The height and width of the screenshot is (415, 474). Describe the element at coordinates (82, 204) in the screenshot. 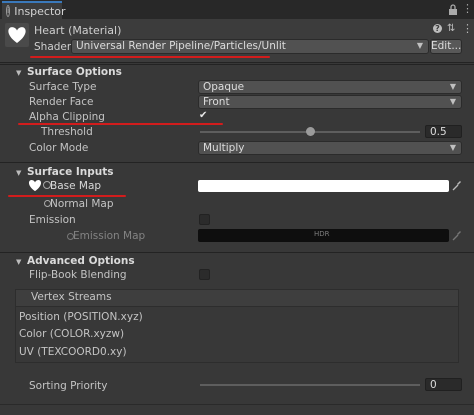

I see `normal-map-label: Normal Map` at that location.